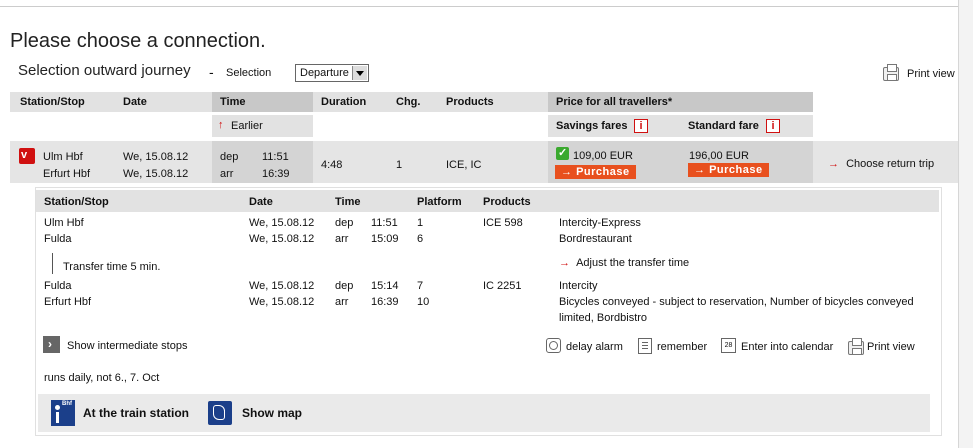  I want to click on conn-to: Erfurt Hbf, so click(67, 174).